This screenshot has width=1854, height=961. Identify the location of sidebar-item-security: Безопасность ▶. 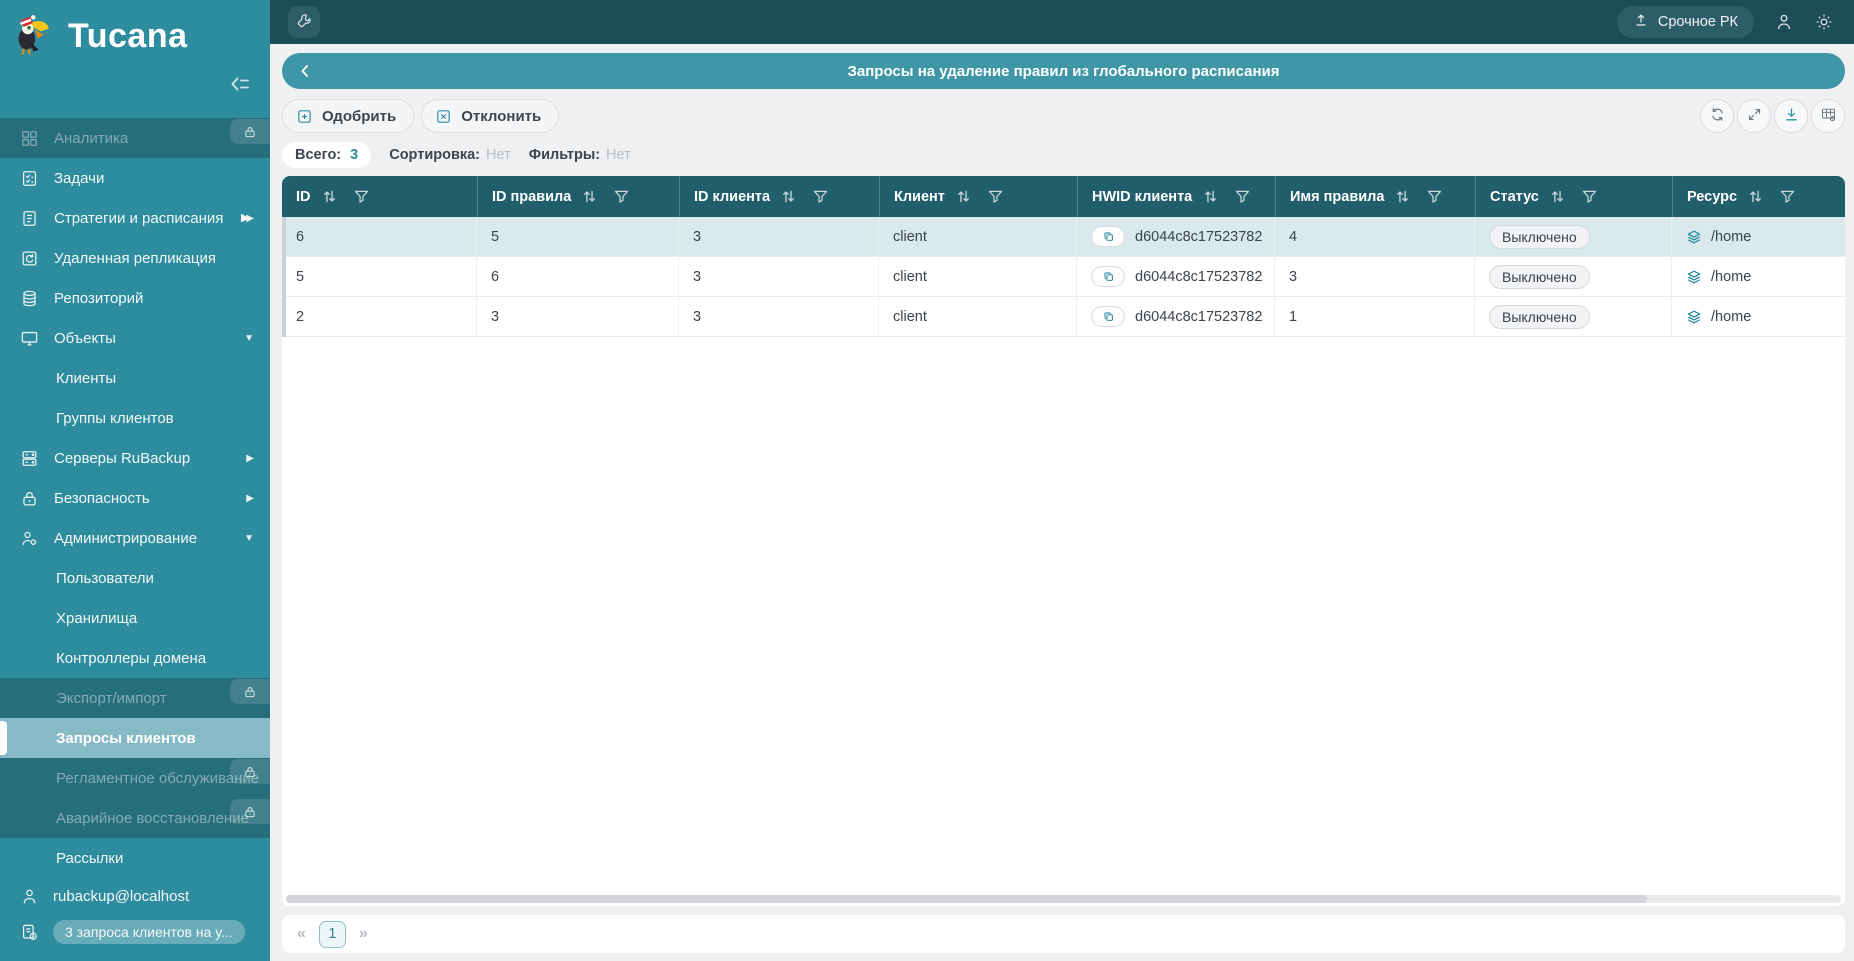
(135, 498).